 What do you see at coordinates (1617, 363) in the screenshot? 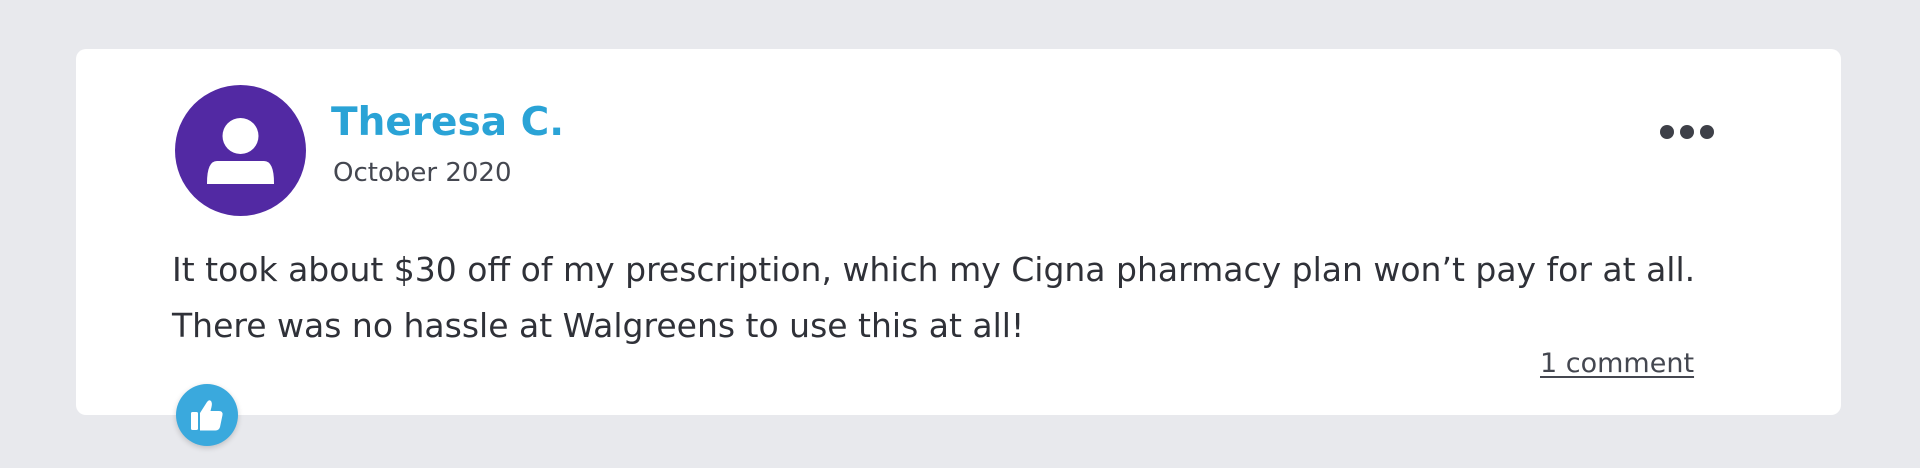
I see `comments-link: 1 comment` at bounding box center [1617, 363].